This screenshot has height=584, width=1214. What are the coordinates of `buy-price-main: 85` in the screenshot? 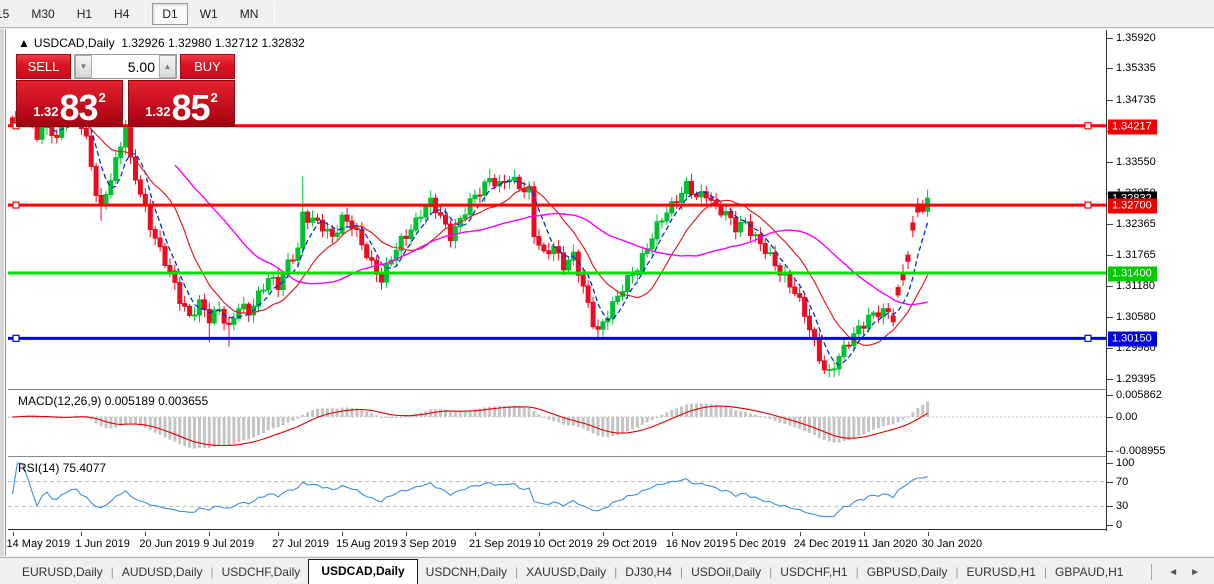 It's located at (191, 107).